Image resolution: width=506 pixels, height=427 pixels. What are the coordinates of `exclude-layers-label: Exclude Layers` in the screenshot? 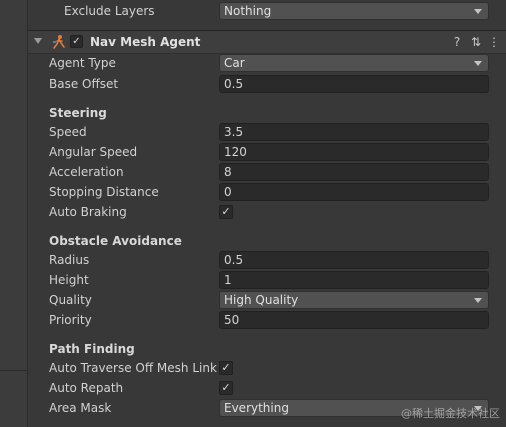 It's located at (109, 11).